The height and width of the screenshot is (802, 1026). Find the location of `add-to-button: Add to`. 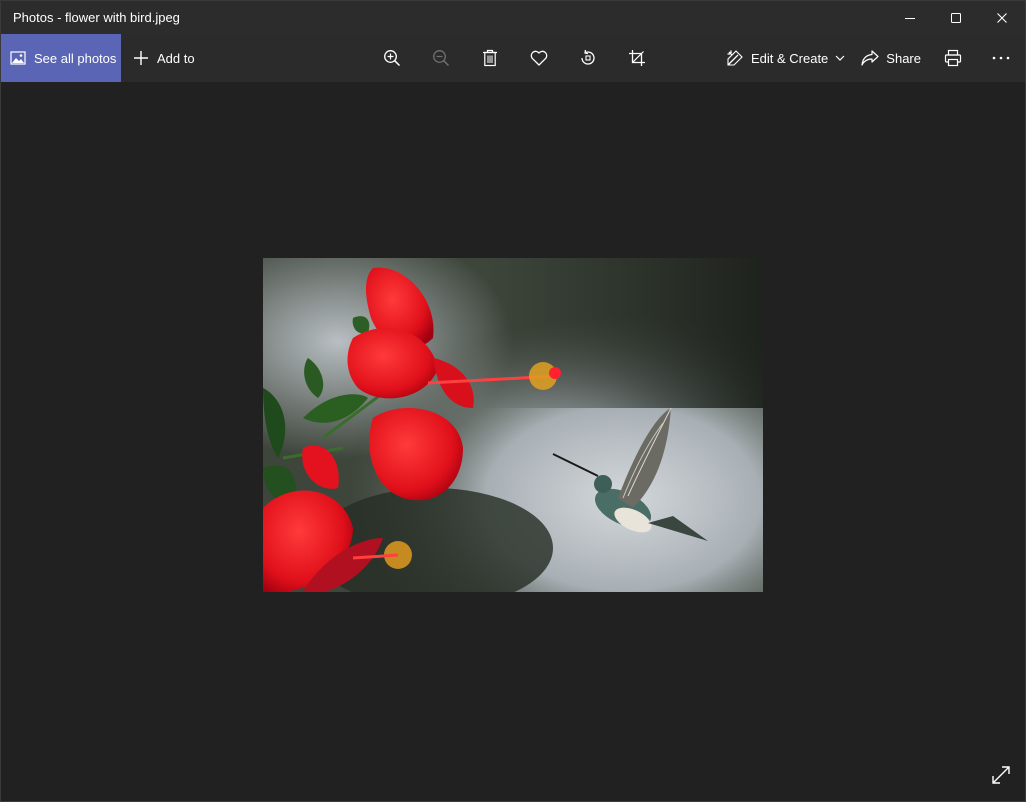

add-to-button: Add to is located at coordinates (164, 58).